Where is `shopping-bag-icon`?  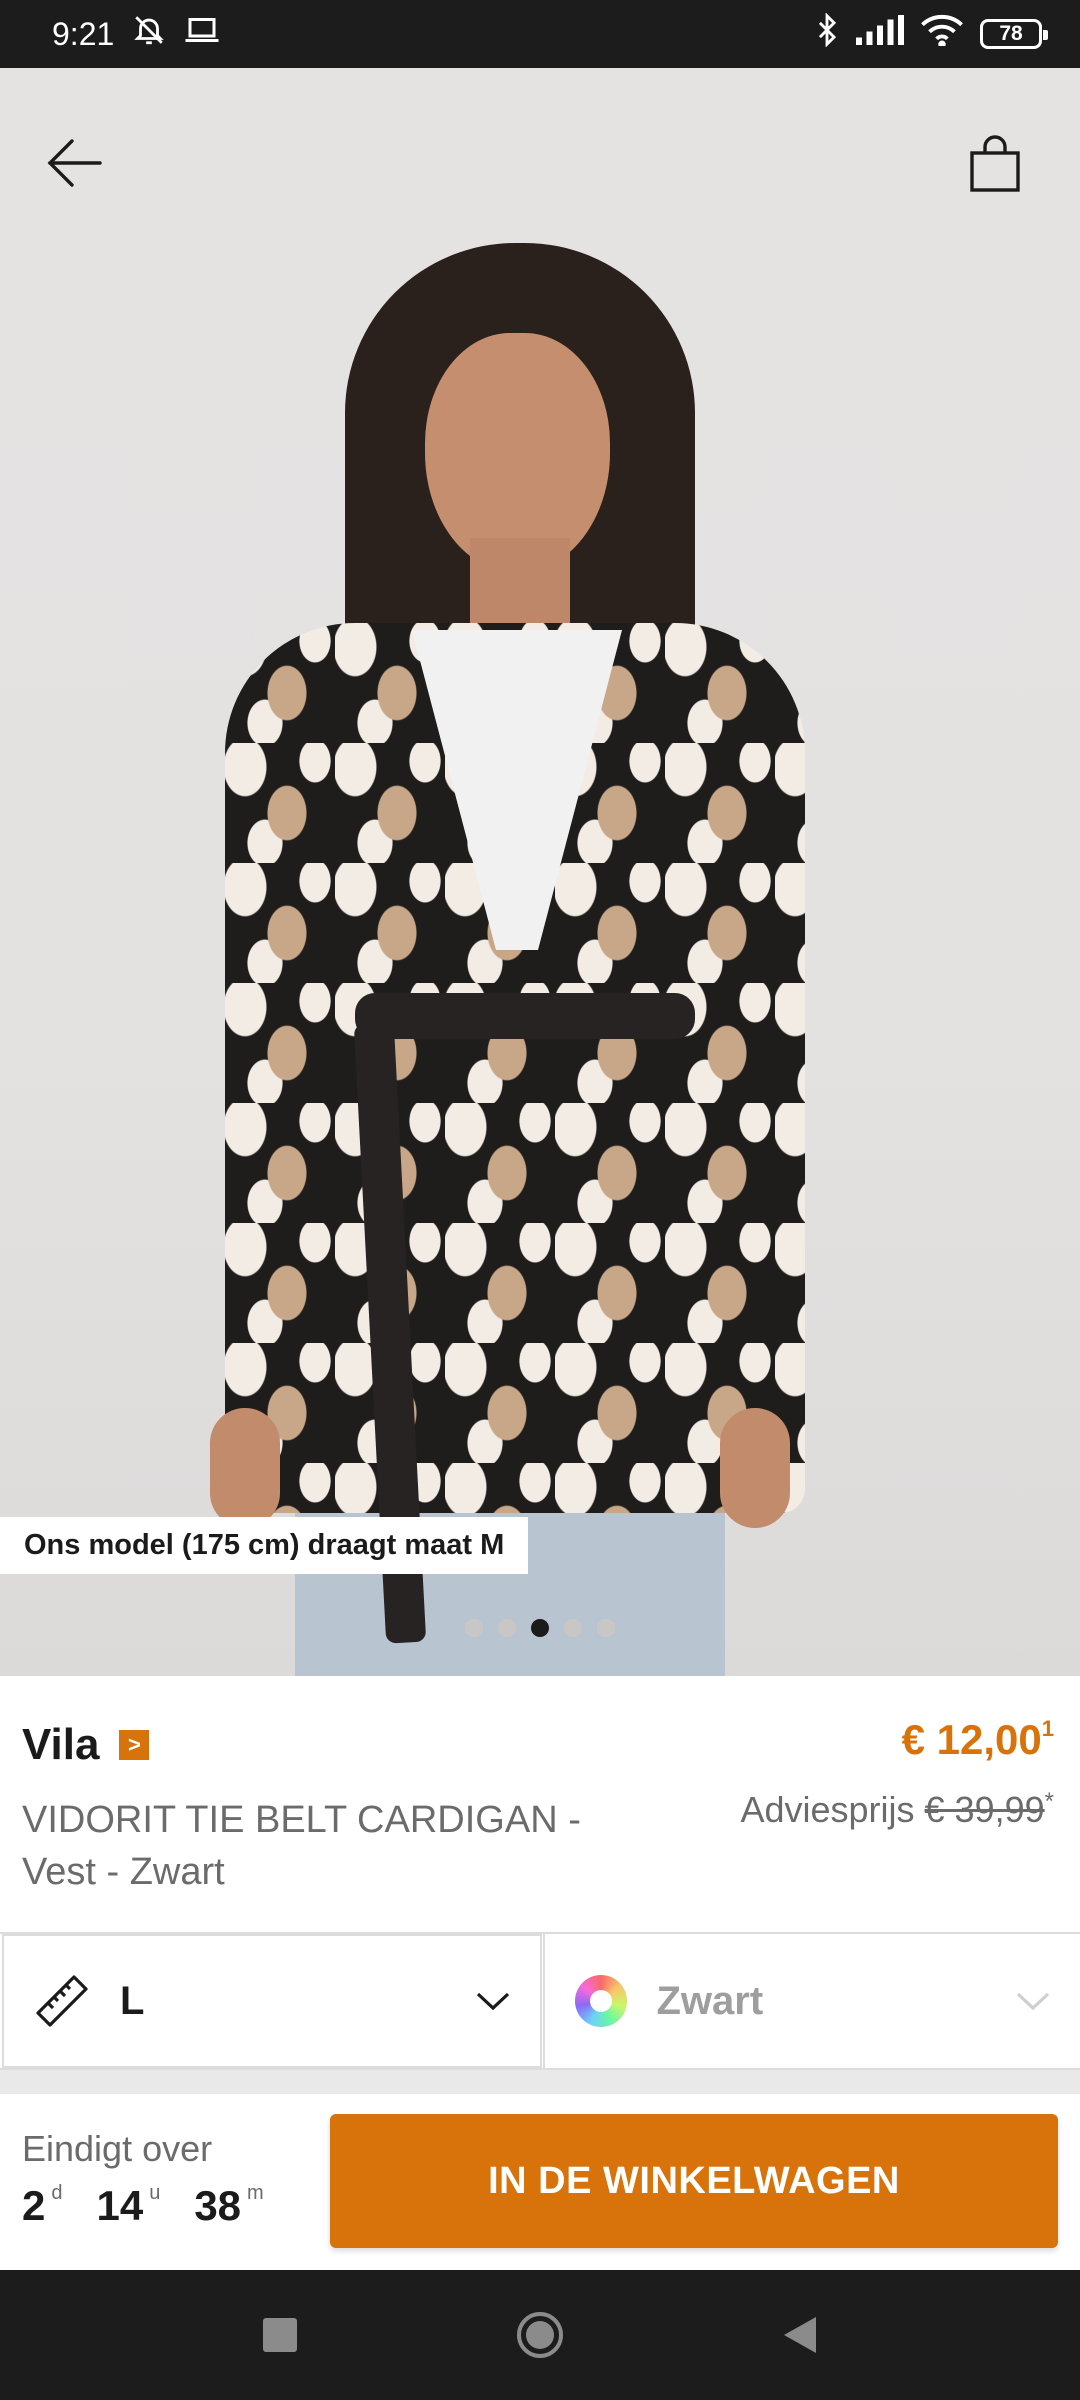 shopping-bag-icon is located at coordinates (995, 163).